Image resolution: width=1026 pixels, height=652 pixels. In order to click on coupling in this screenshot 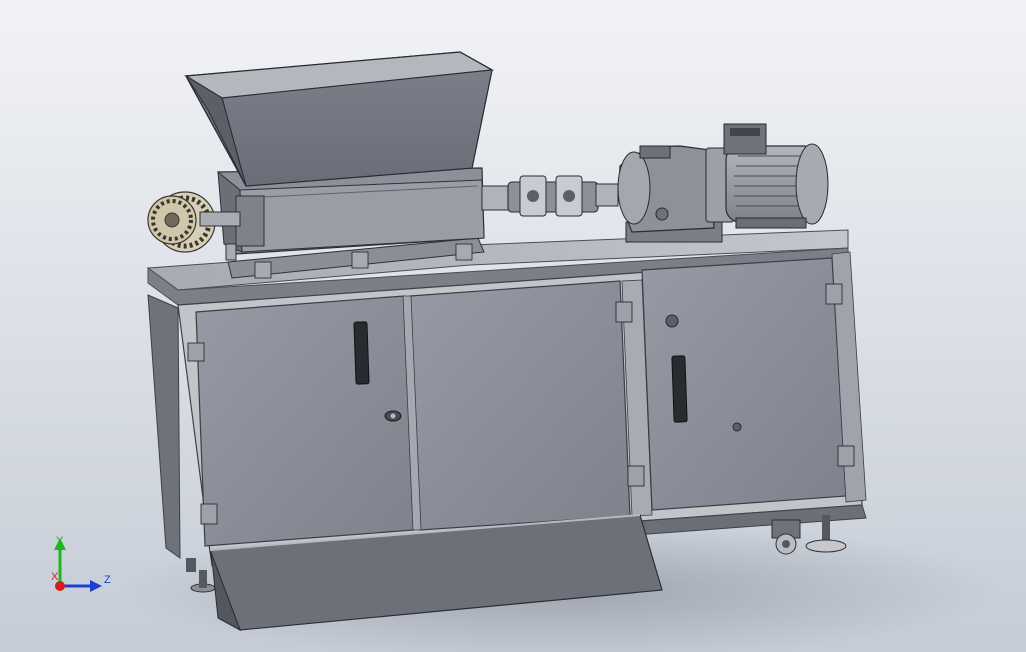, I will do `click(553, 196)`.